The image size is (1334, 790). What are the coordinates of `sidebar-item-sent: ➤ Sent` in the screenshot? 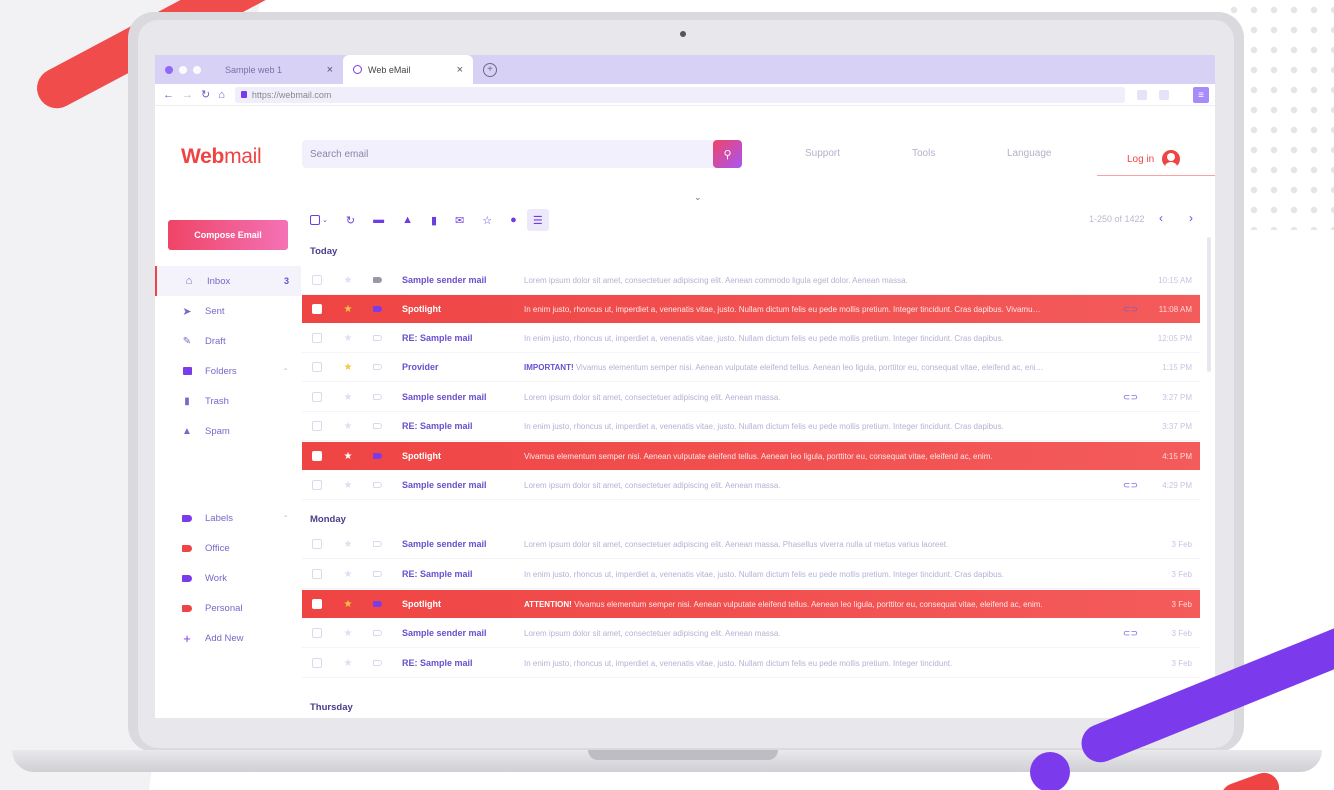 It's located at (228, 311).